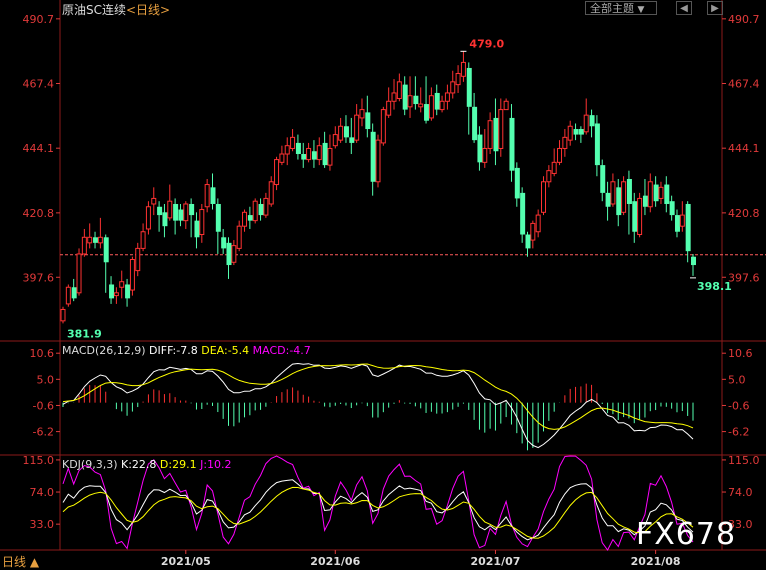 Image resolution: width=766 pixels, height=570 pixels. What do you see at coordinates (84, 333) in the screenshot?
I see `min-price-label: 381.9` at bounding box center [84, 333].